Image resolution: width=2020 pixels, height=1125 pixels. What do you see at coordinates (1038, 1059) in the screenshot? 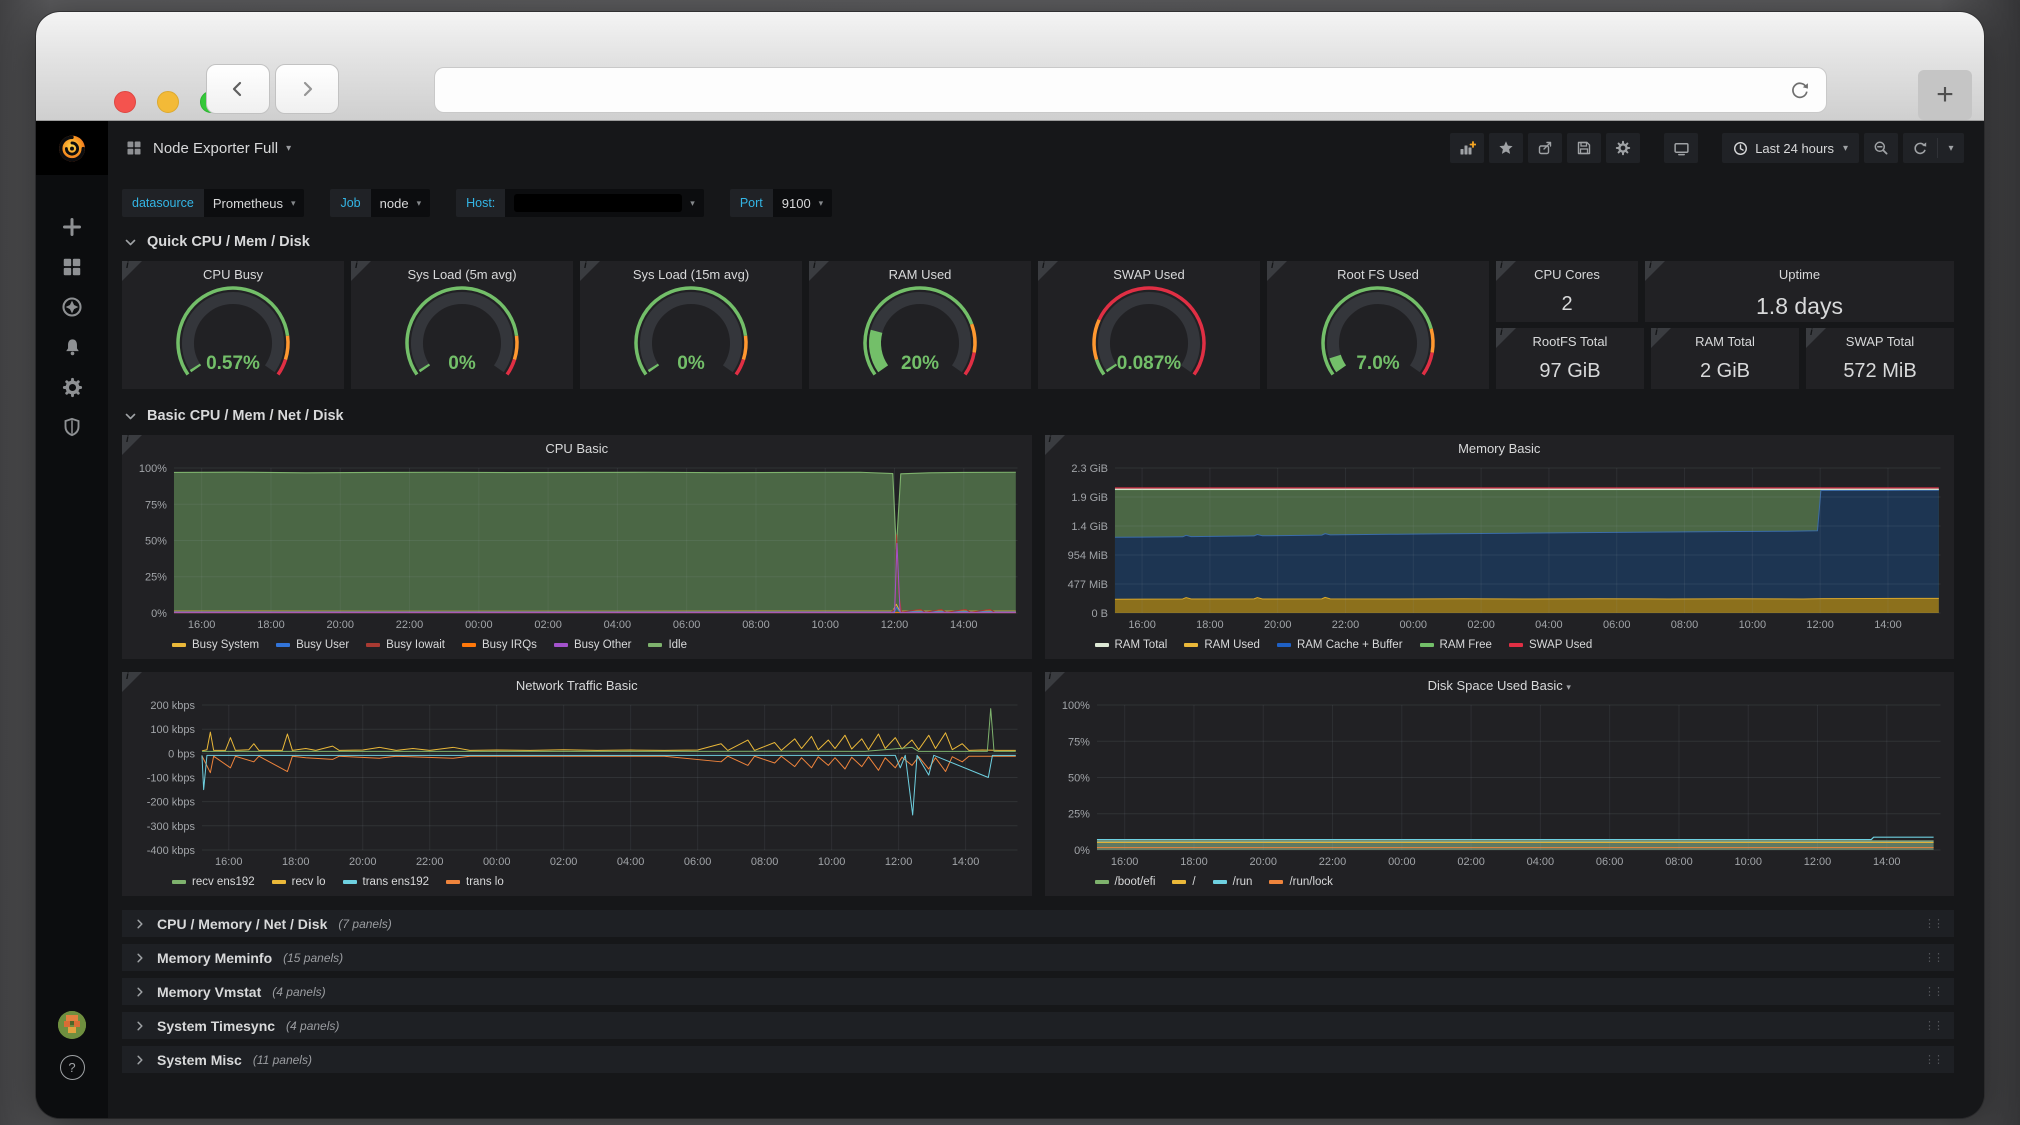
I see `row-system-misc: System Misc (11 panels) ⋮⋮` at bounding box center [1038, 1059].